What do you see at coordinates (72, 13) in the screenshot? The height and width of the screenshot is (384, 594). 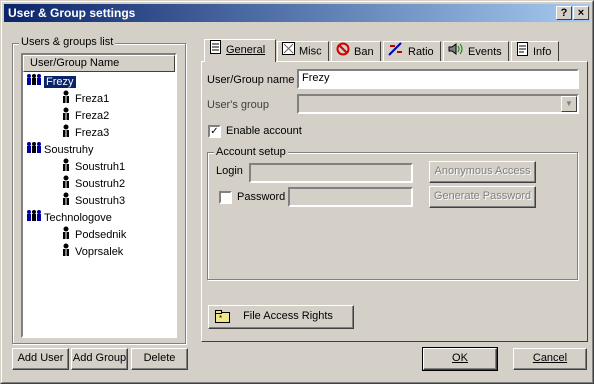 I see `window-title: User & Group settings` at bounding box center [72, 13].